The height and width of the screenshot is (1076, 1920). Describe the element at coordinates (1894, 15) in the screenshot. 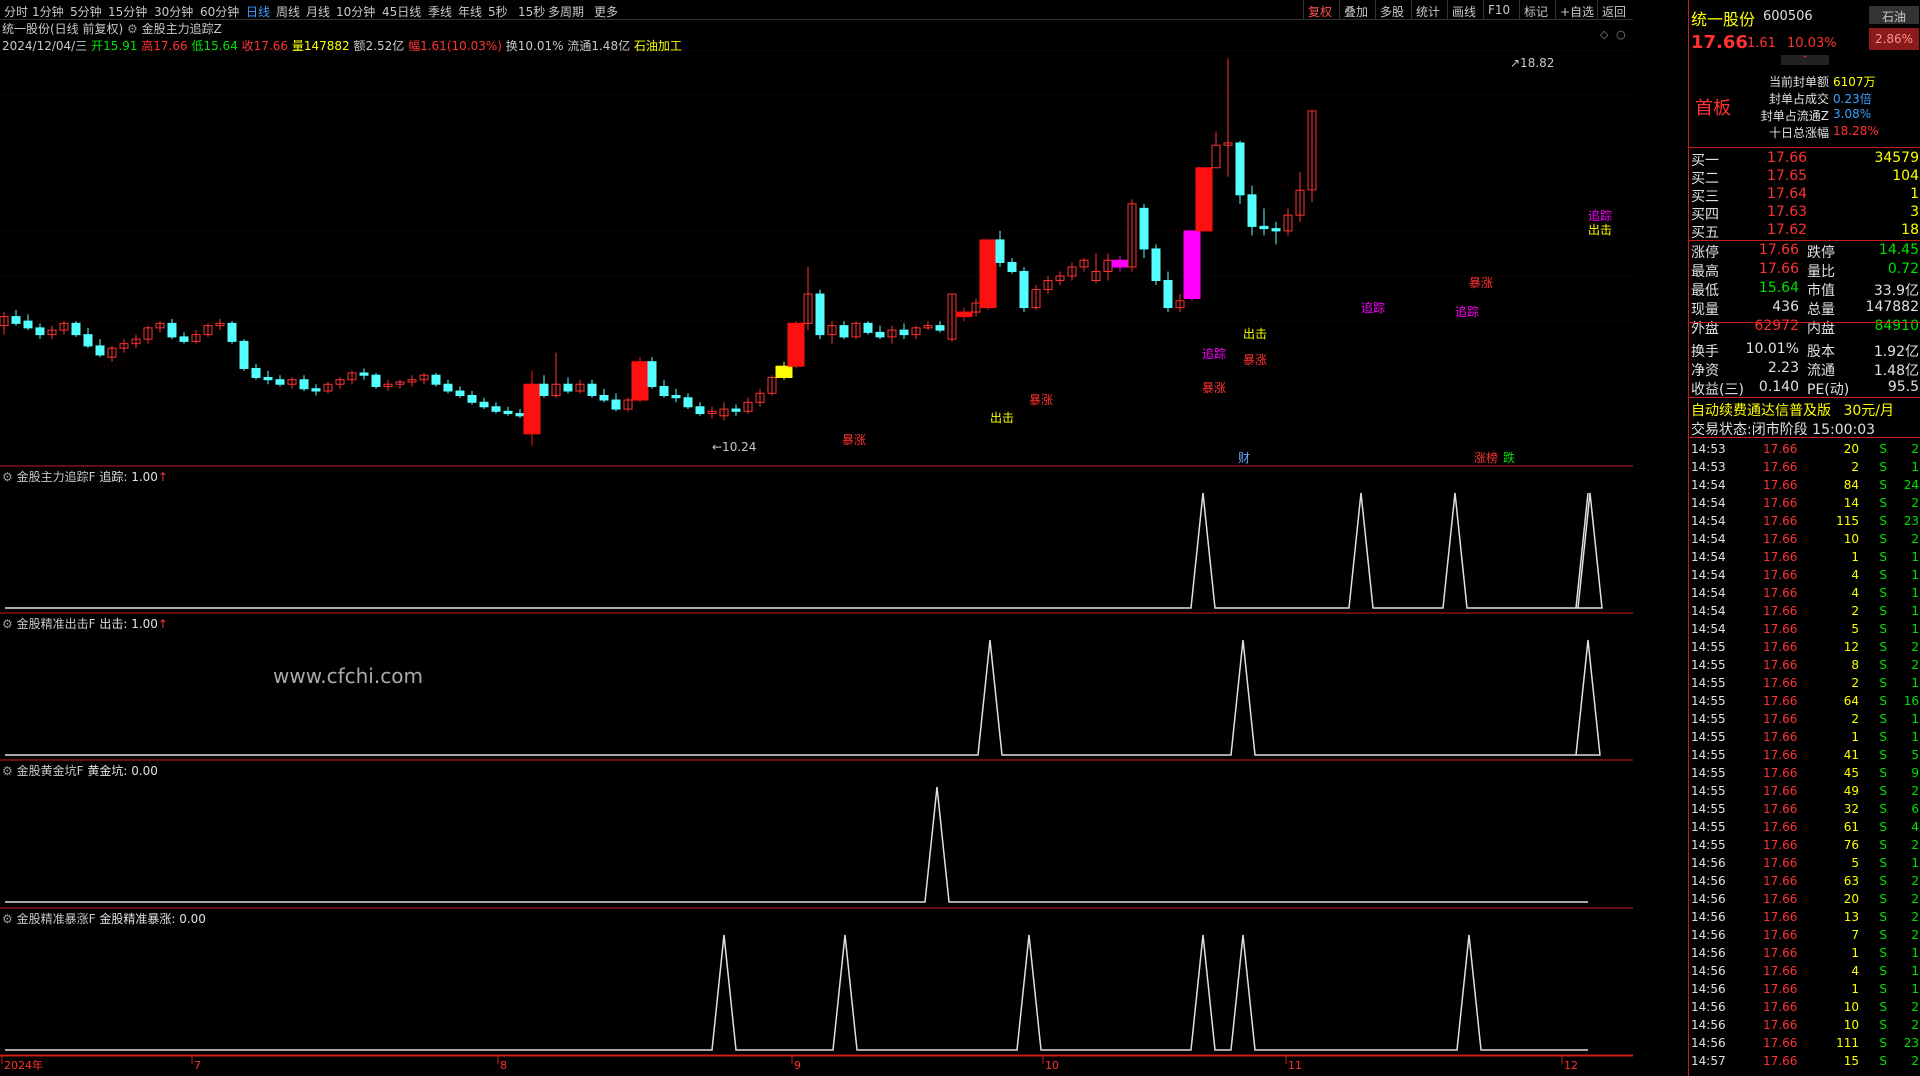

I see `sector-tag: 石油` at that location.